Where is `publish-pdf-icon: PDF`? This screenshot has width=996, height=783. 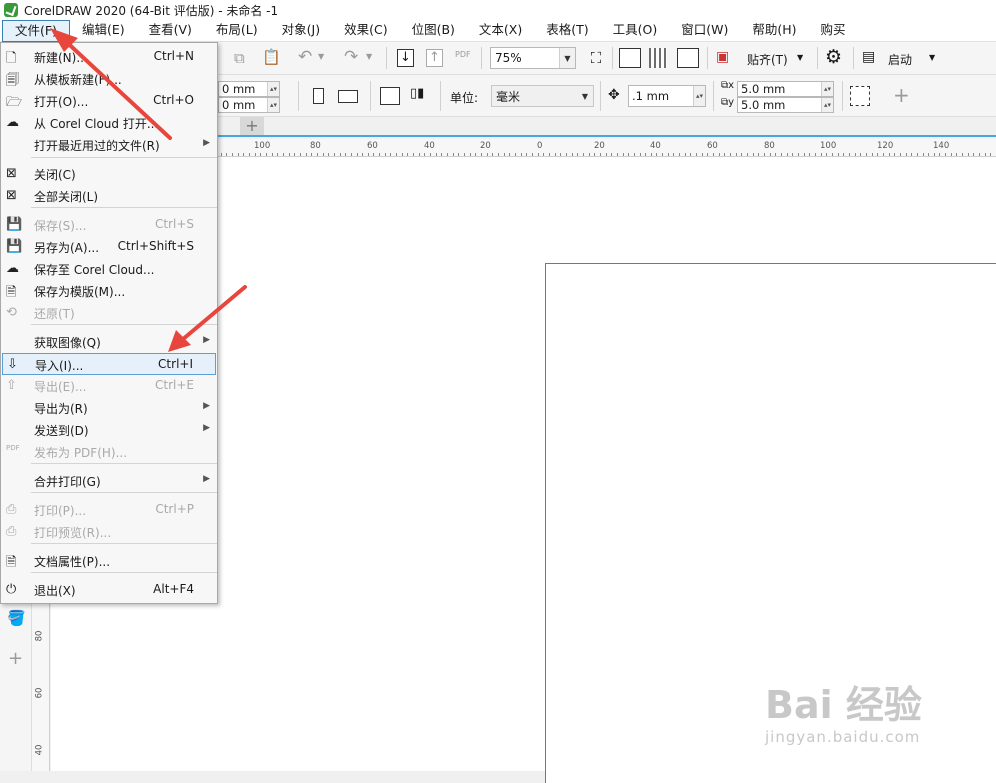
publish-pdf-icon: PDF is located at coordinates (463, 54).